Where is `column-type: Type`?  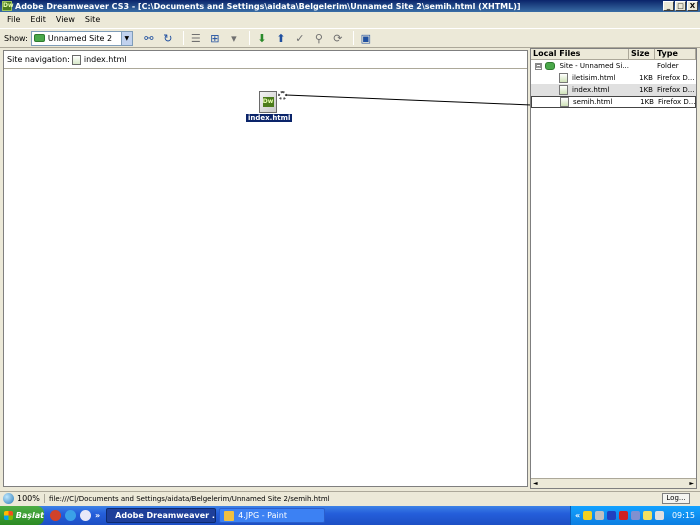 column-type: Type is located at coordinates (675, 54).